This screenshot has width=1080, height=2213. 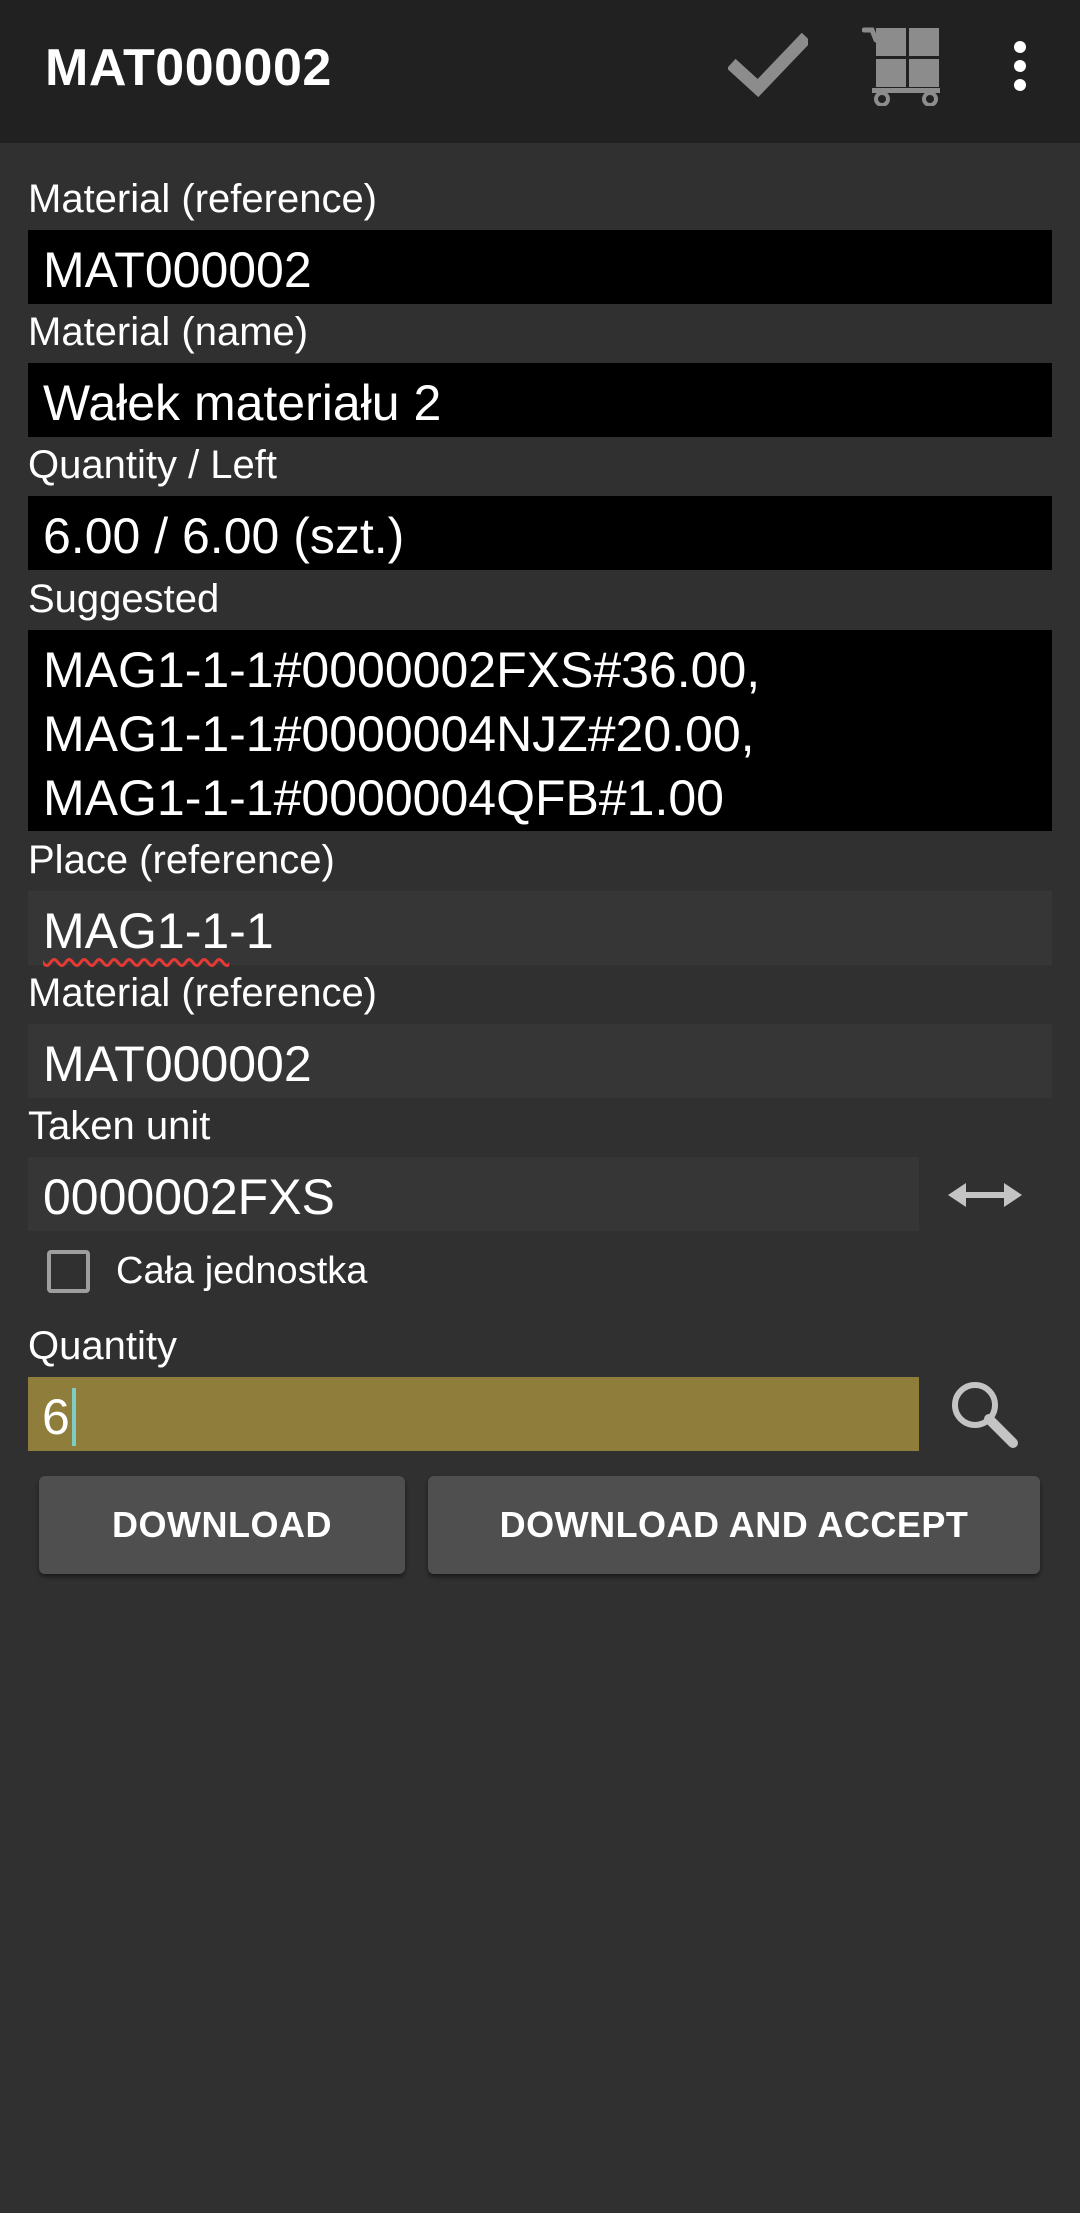 What do you see at coordinates (540, 1061) in the screenshot?
I see `material-reference-input: MAT000002` at bounding box center [540, 1061].